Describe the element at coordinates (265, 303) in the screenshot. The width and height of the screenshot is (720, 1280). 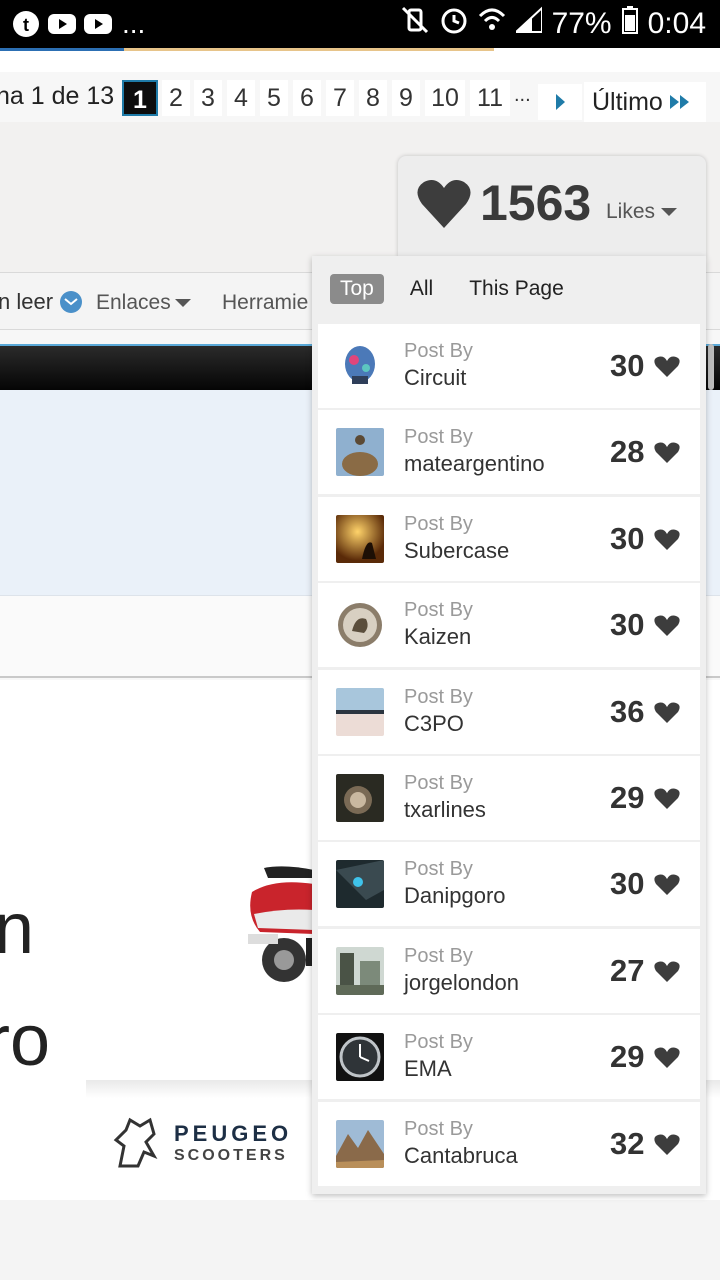
I see `tools-menu: Herramie` at that location.